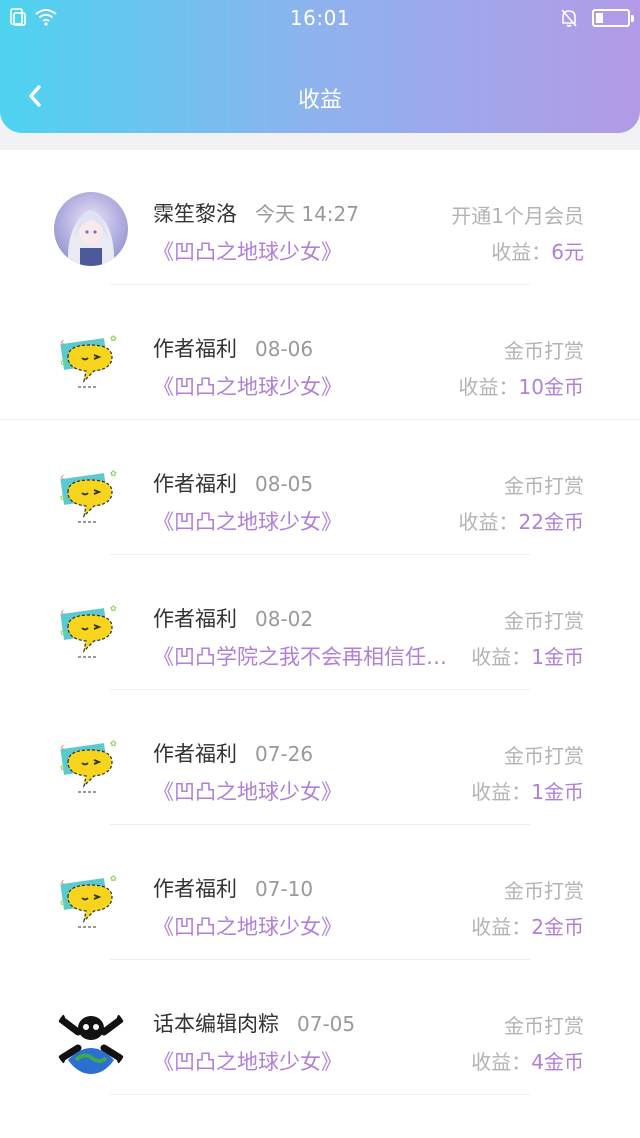 The width and height of the screenshot is (640, 1138). I want to click on bell-muted-icon, so click(569, 18).